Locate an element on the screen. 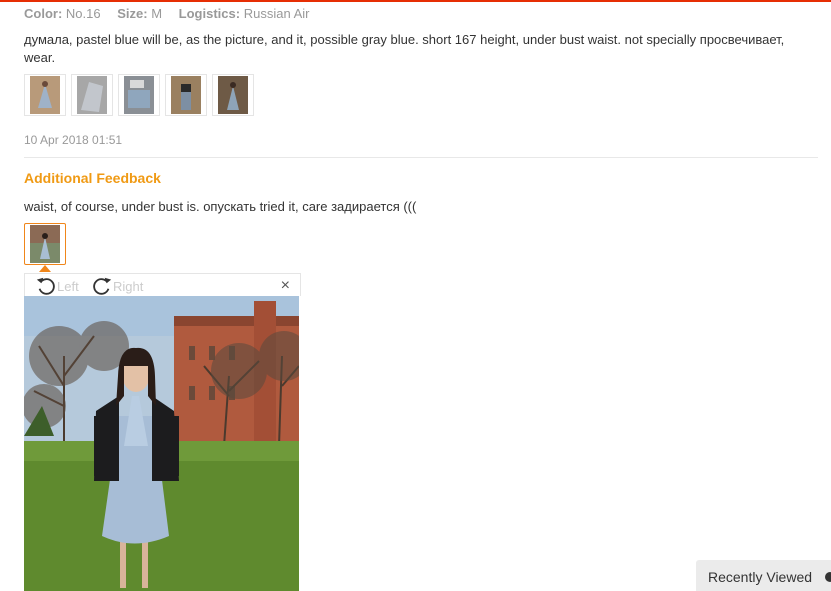 The image size is (831, 591). rotate-left-button: Left is located at coordinates (57, 286).